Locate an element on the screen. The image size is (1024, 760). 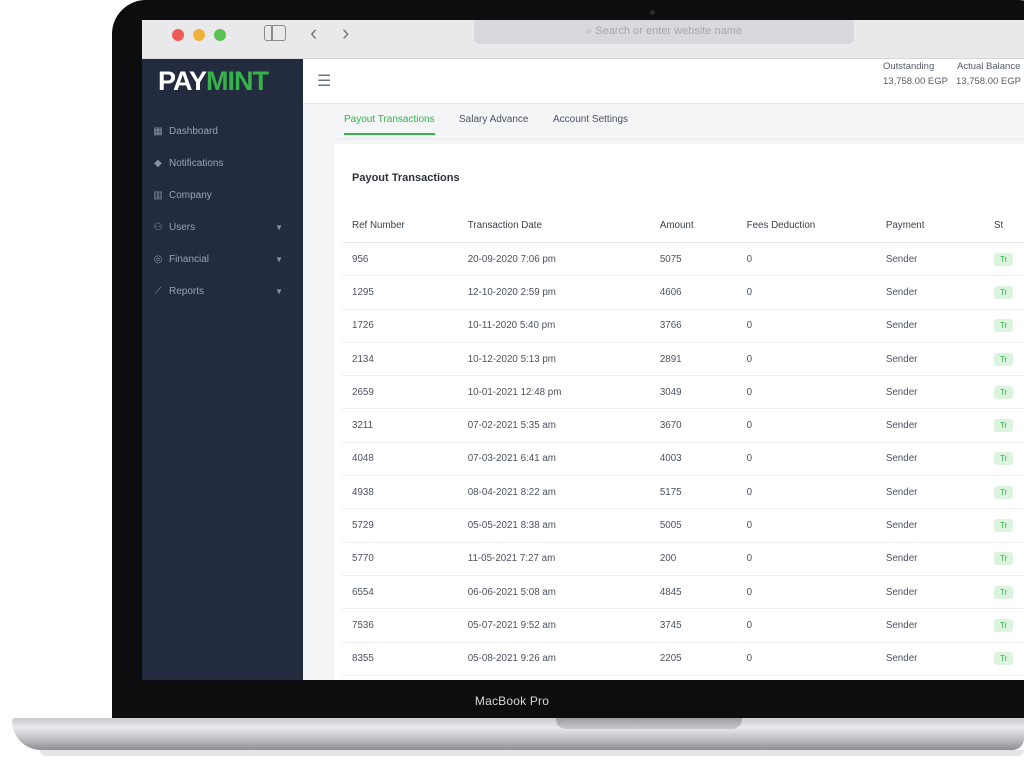
laptop-notch is located at coordinates (649, 723).